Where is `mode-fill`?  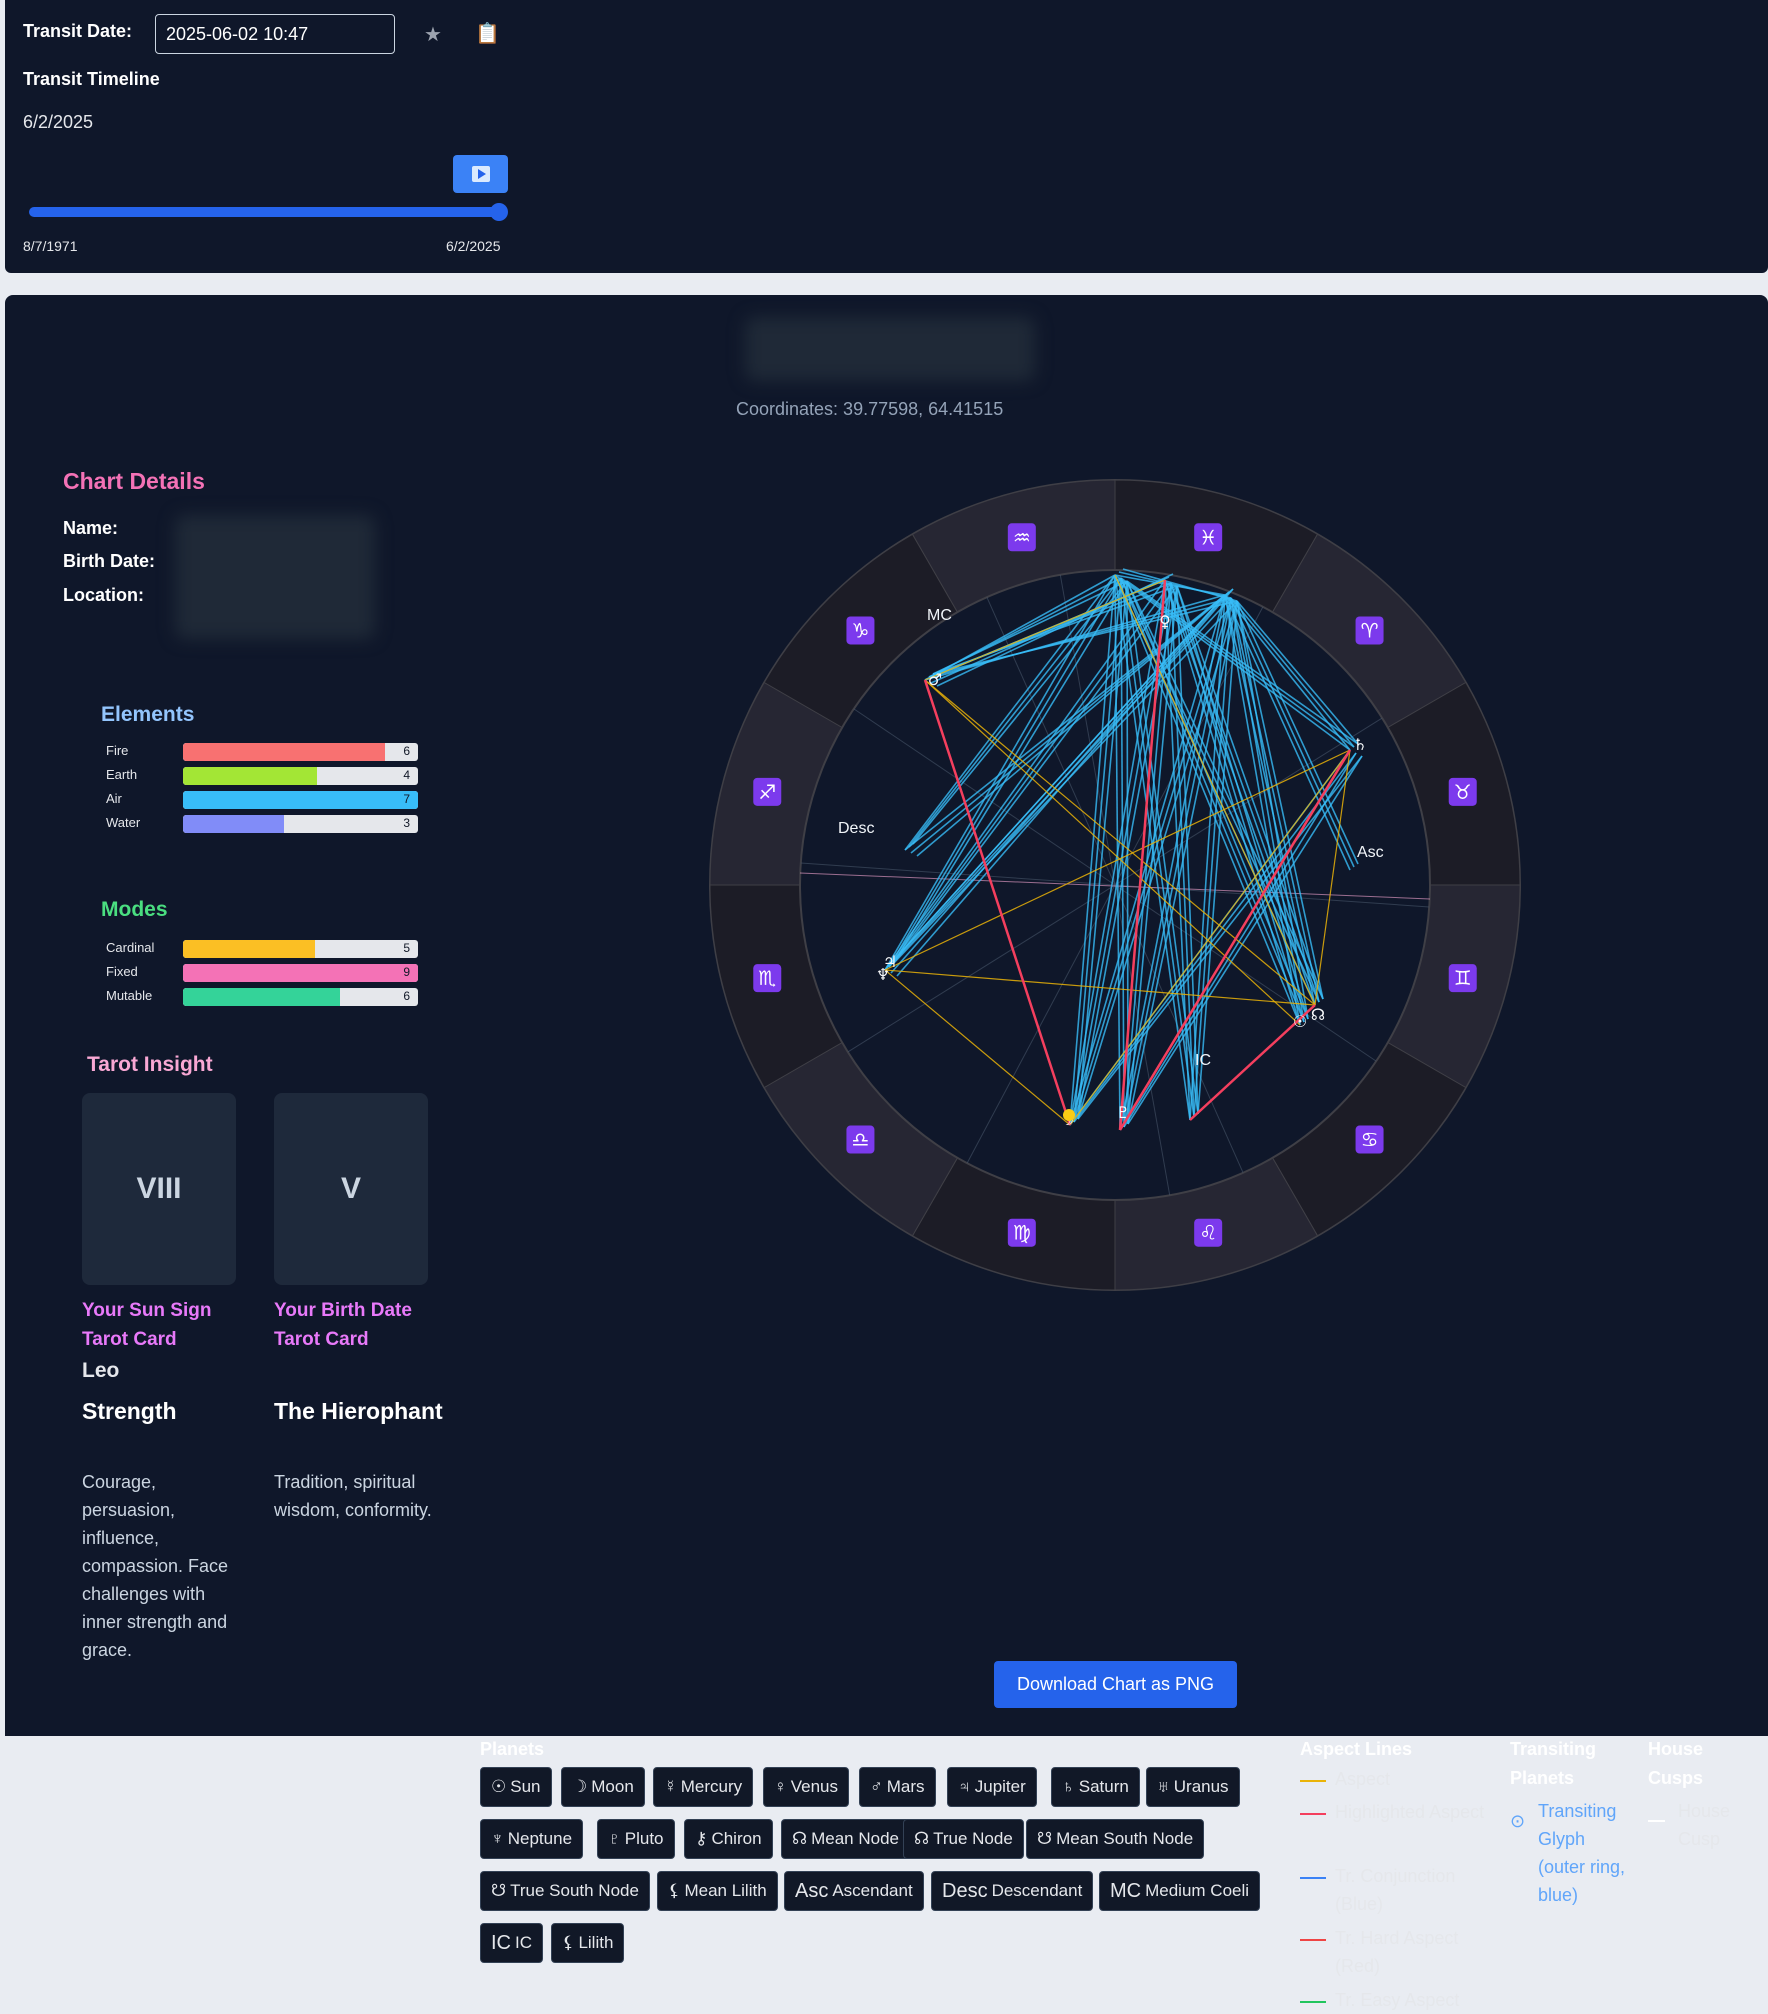
mode-fill is located at coordinates (262, 997).